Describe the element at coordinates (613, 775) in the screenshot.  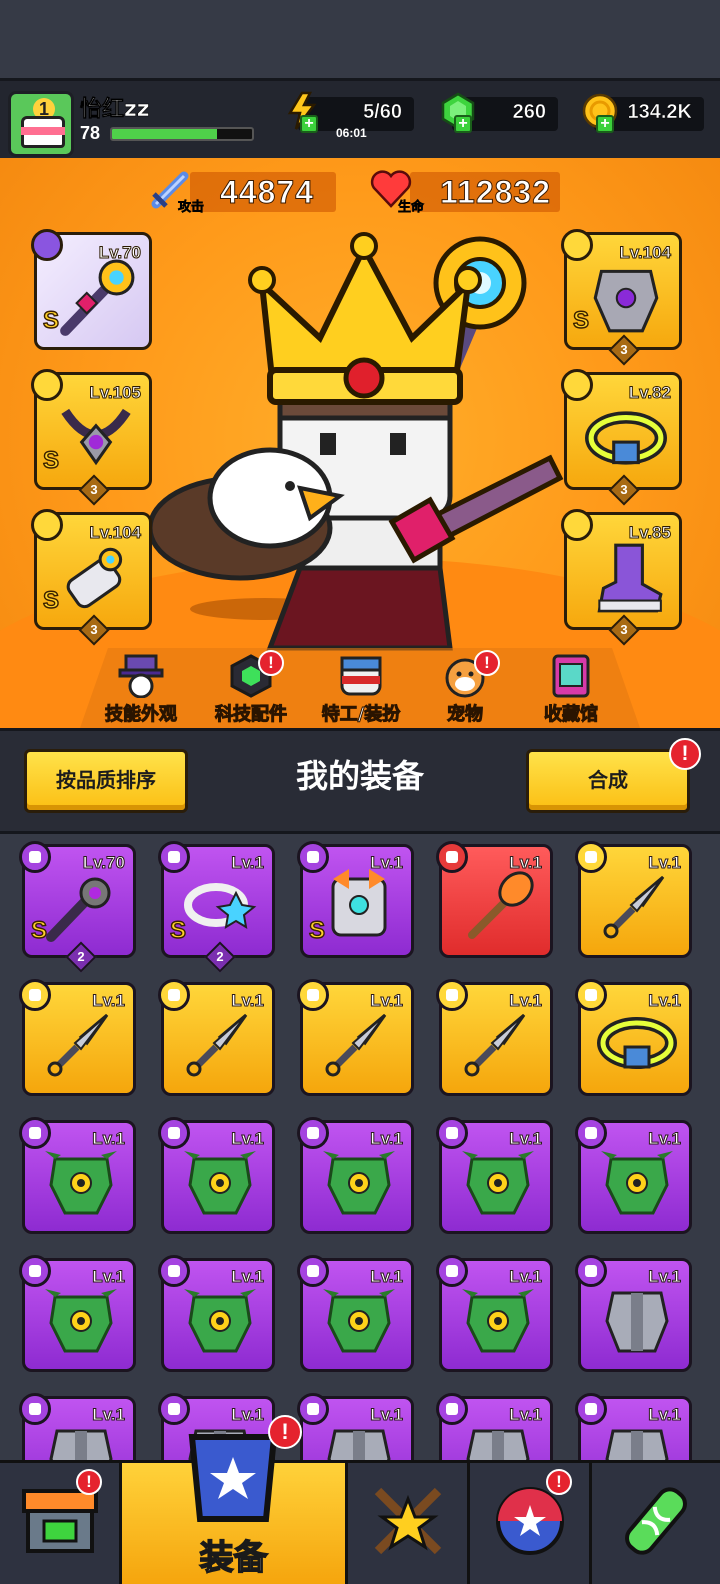
I see `merge-button: 合成 !` at that location.